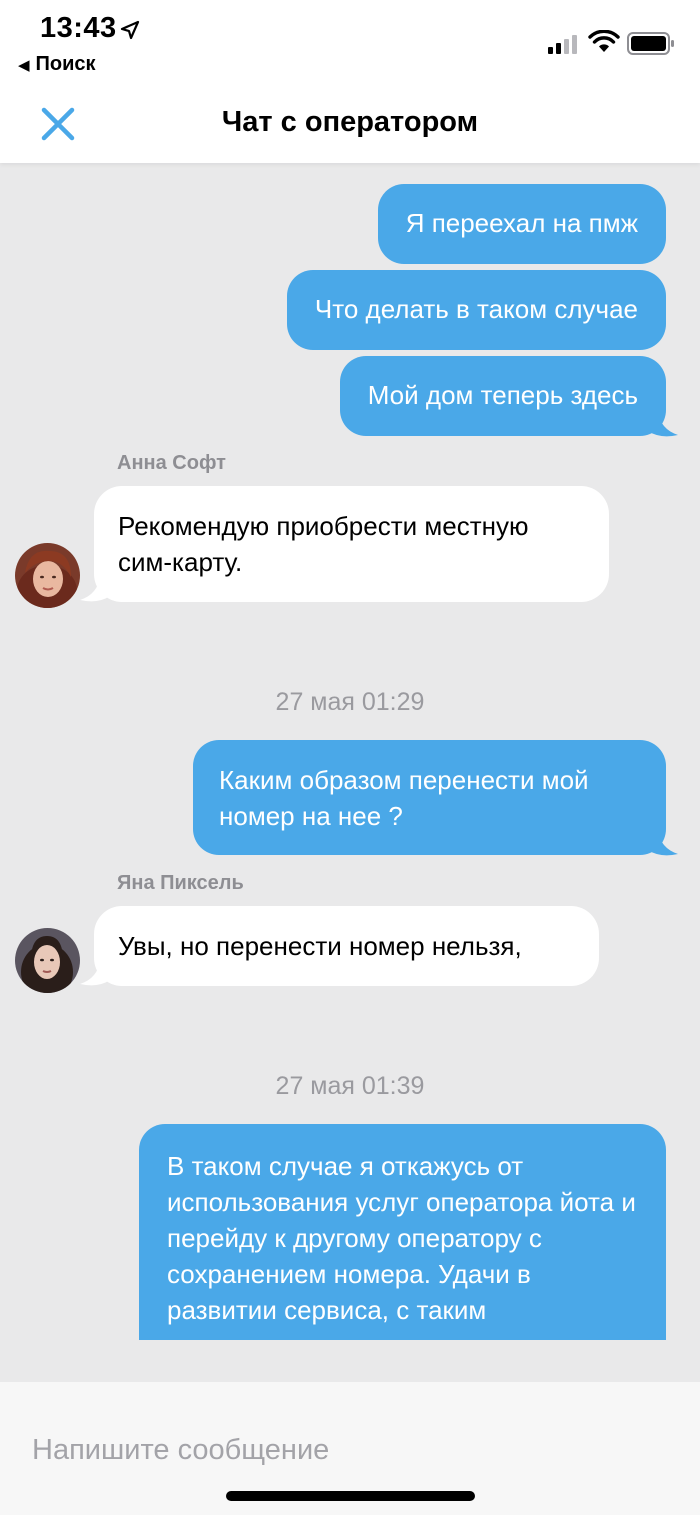 The width and height of the screenshot is (700, 1515). I want to click on date-separator: 27 мая 01:39, so click(350, 1086).